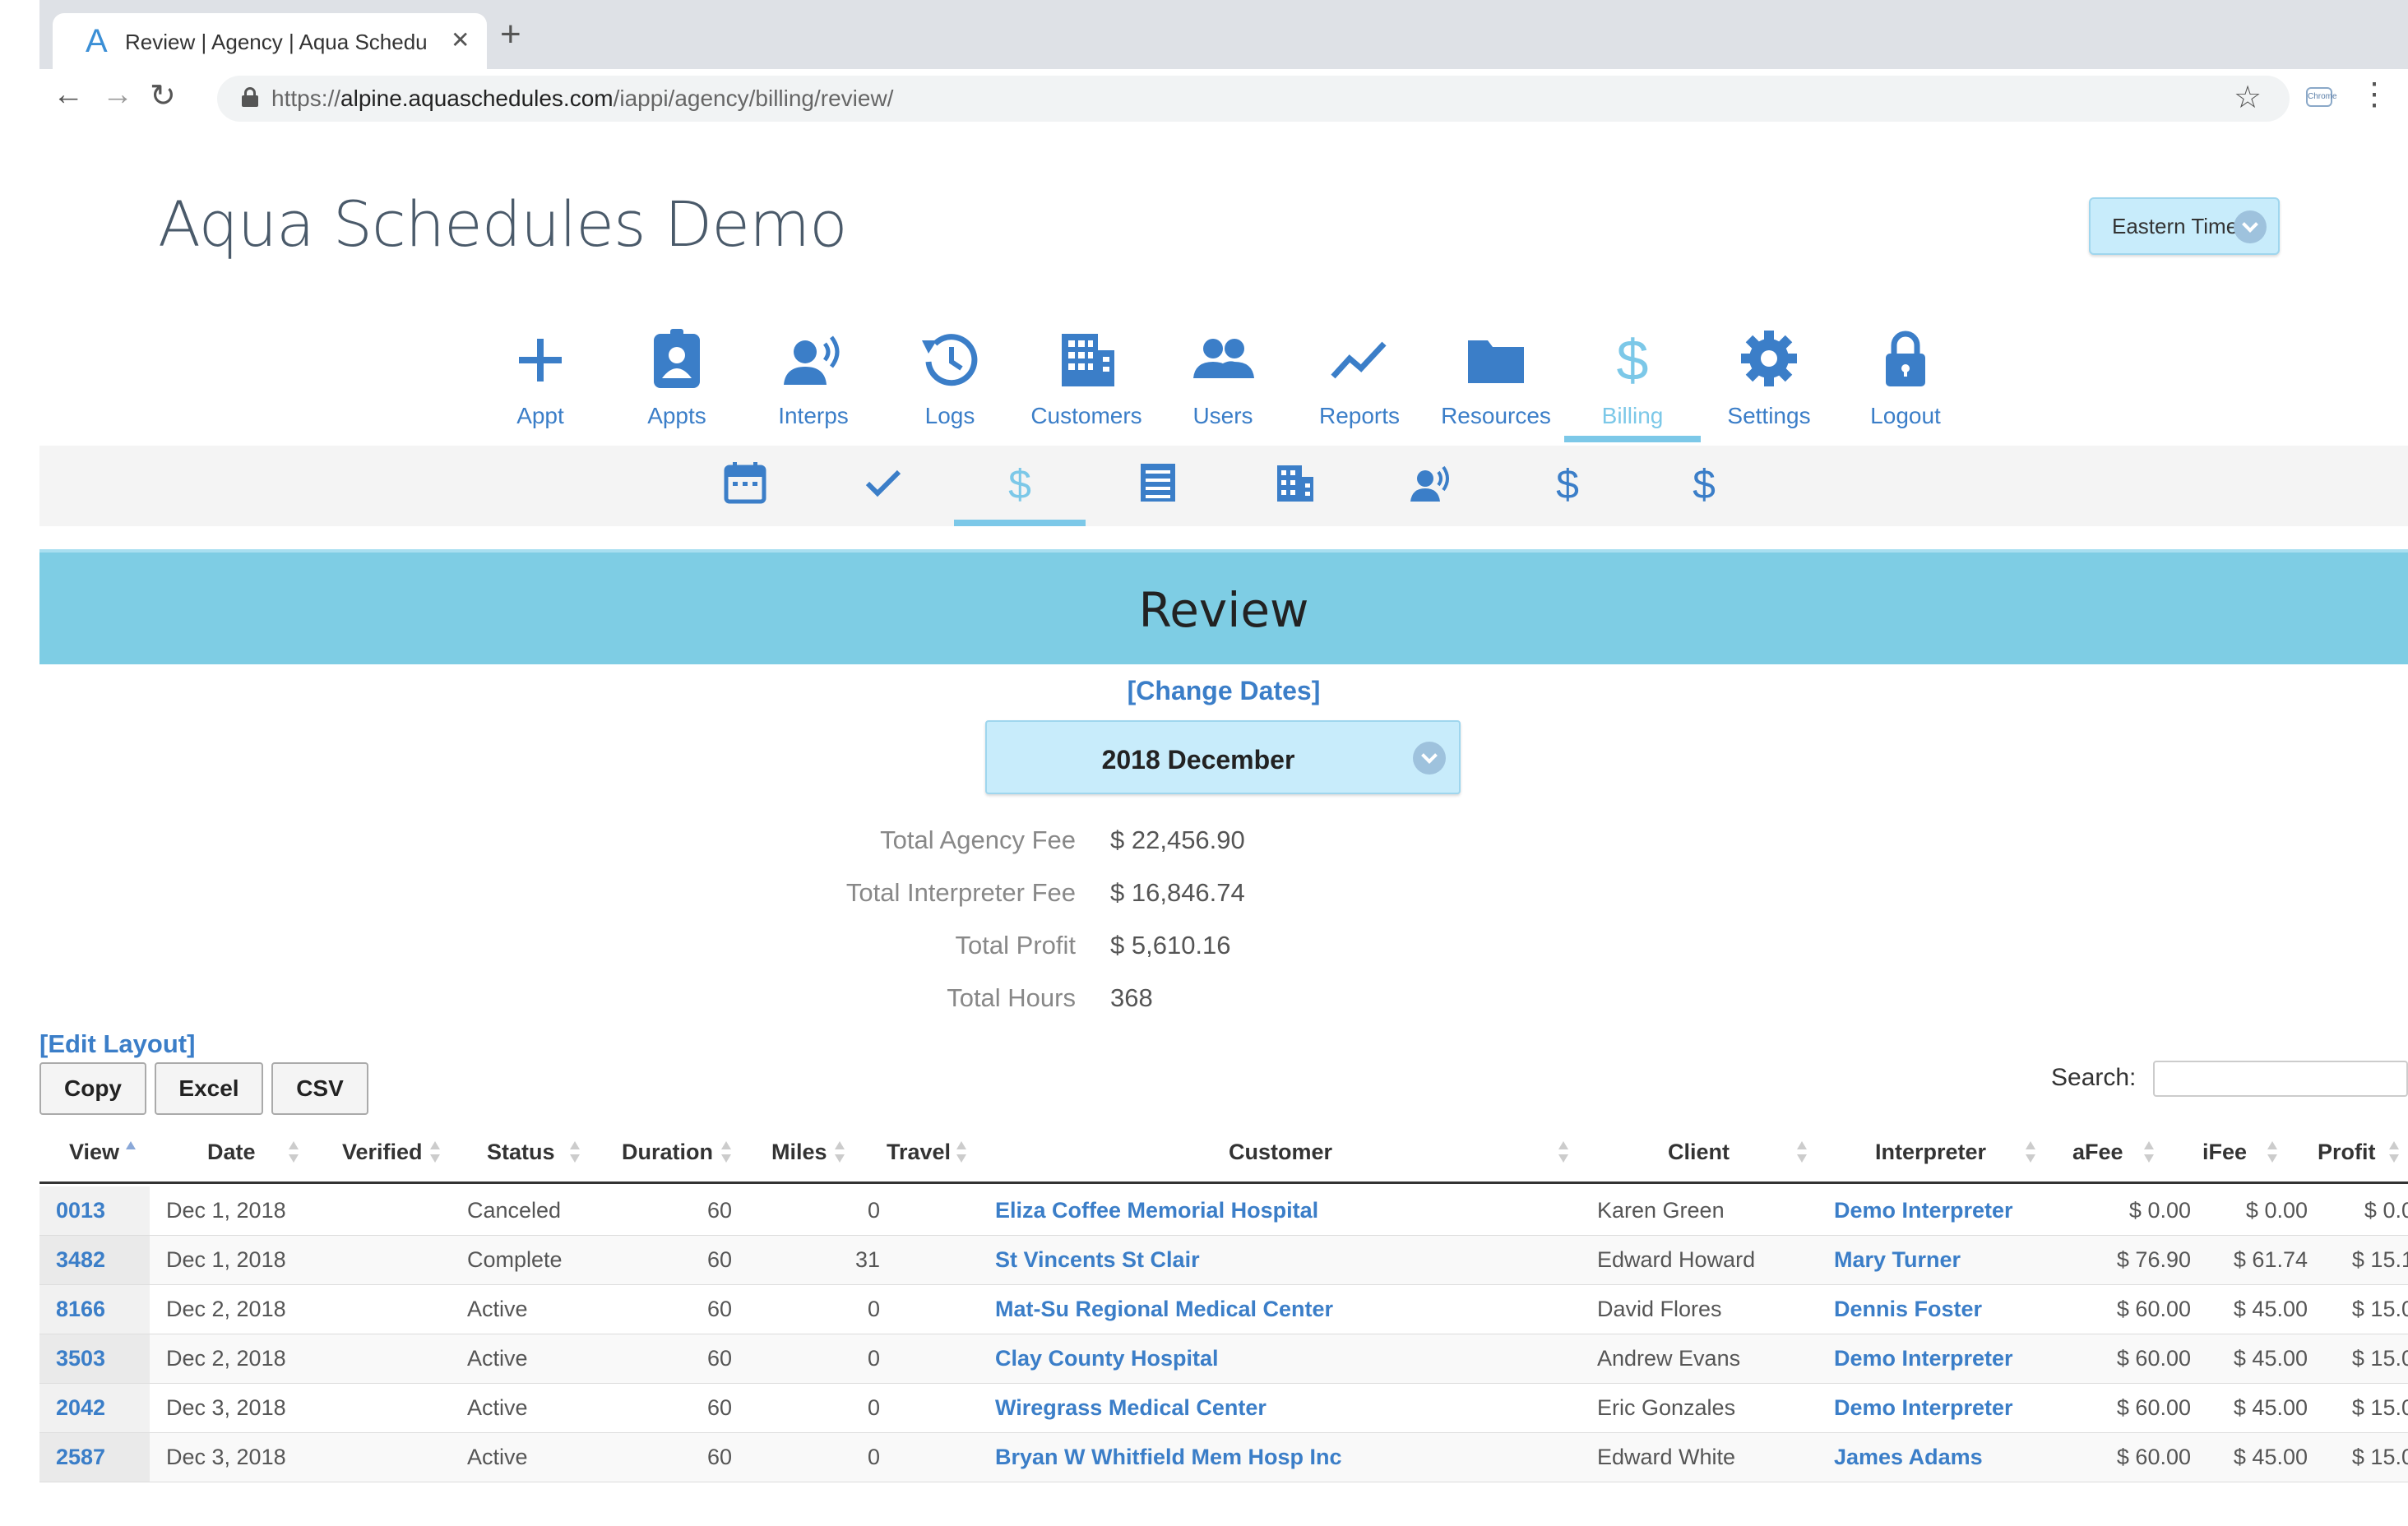 The width and height of the screenshot is (2408, 1526). What do you see at coordinates (873, 1358) in the screenshot?
I see `miles-cell: 0` at bounding box center [873, 1358].